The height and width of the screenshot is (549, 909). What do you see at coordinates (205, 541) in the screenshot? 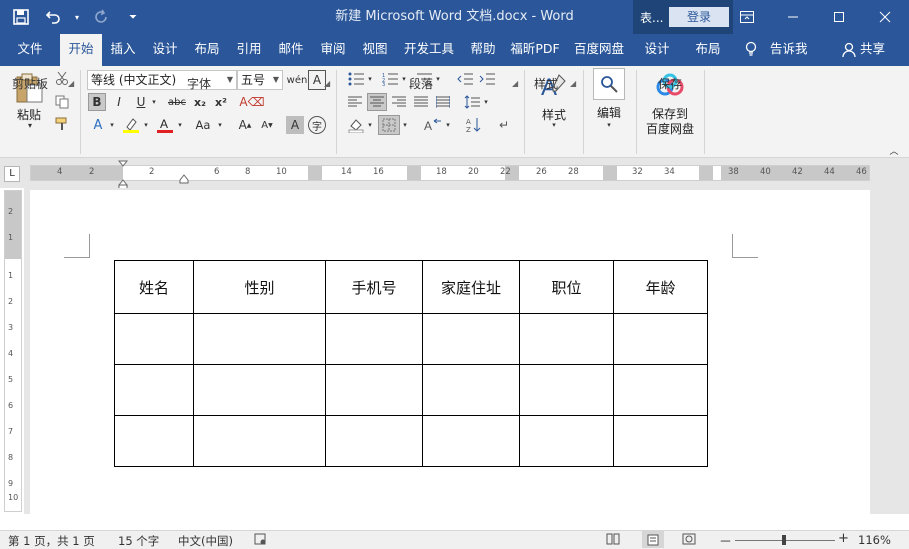
I see `language-indicator: 中文(中国)` at bounding box center [205, 541].